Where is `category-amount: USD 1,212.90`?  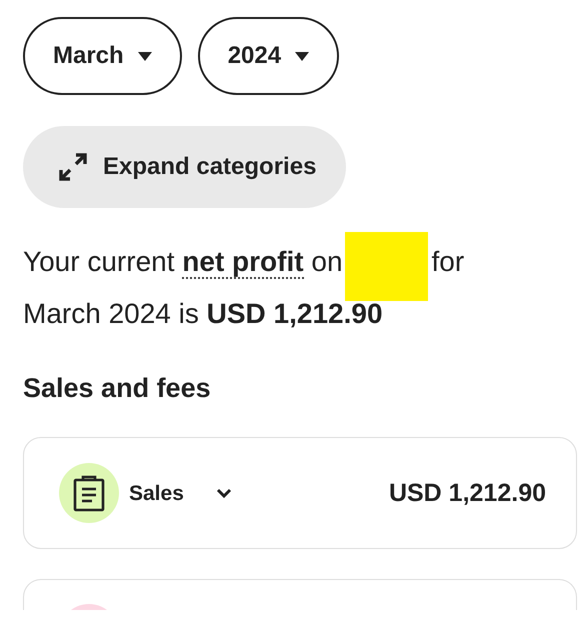 category-amount: USD 1,212.90 is located at coordinates (467, 493).